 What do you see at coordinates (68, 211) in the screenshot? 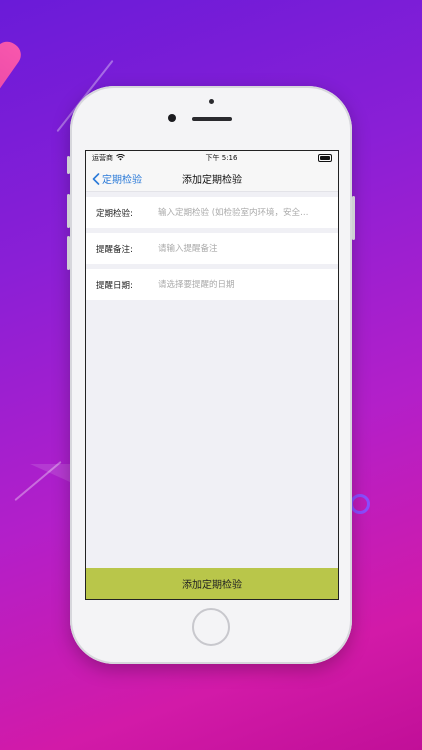
I see `volume-up-button` at bounding box center [68, 211].